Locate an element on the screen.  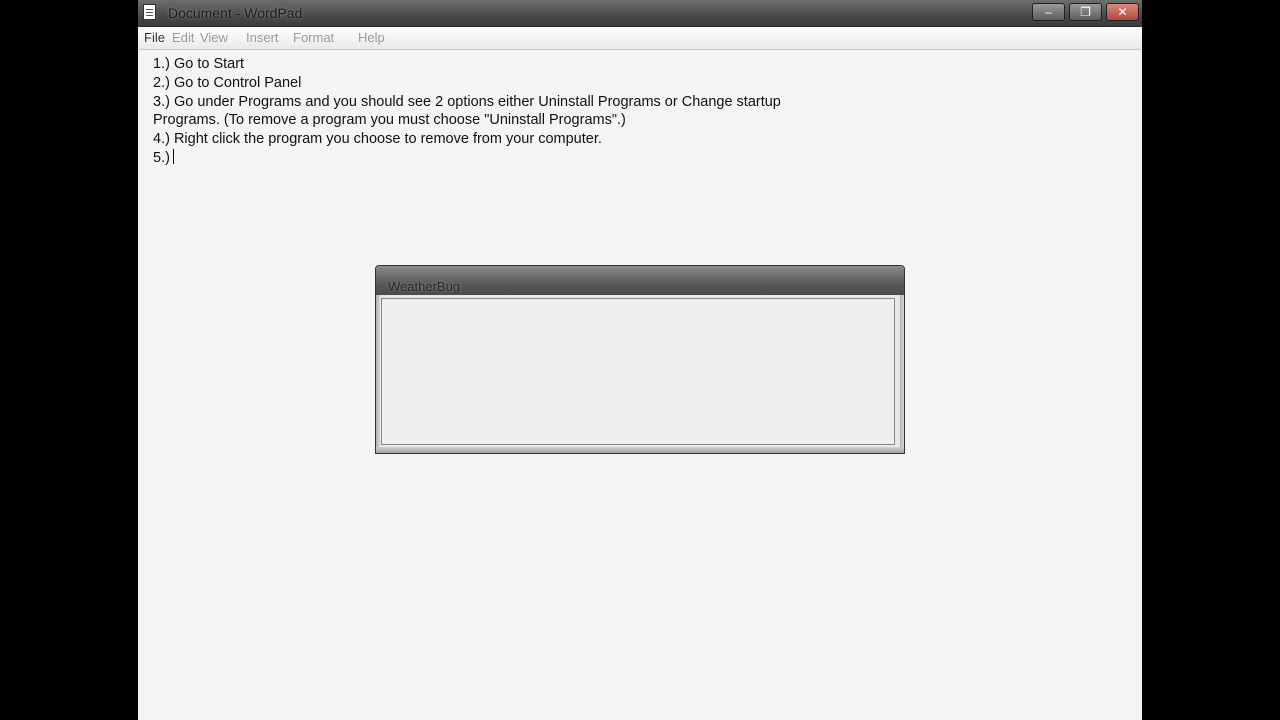
dialog-title: WeatherBug is located at coordinates (424, 286).